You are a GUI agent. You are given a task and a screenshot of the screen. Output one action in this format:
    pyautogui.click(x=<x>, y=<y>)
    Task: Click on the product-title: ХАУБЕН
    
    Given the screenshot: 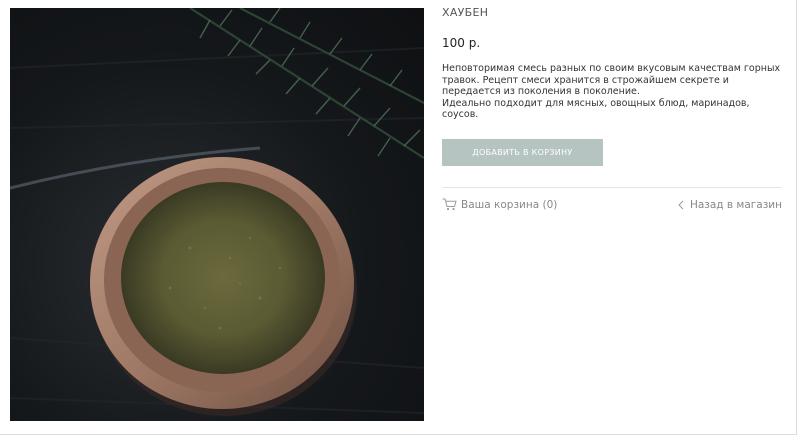 What is the action you would take?
    pyautogui.click(x=465, y=12)
    